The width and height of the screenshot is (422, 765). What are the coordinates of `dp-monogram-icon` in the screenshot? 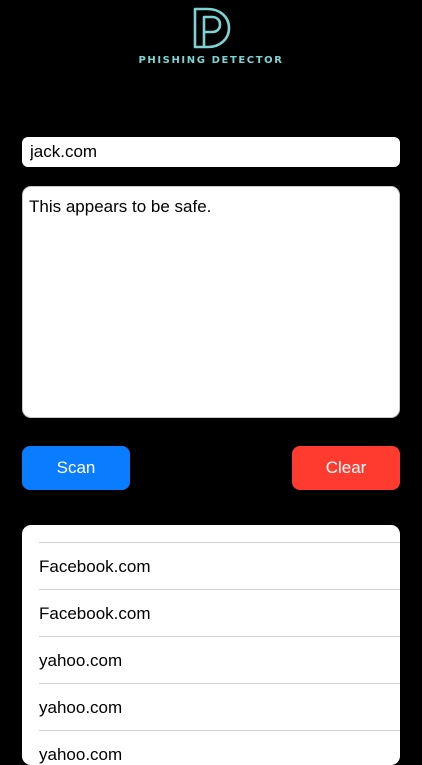 It's located at (212, 28).